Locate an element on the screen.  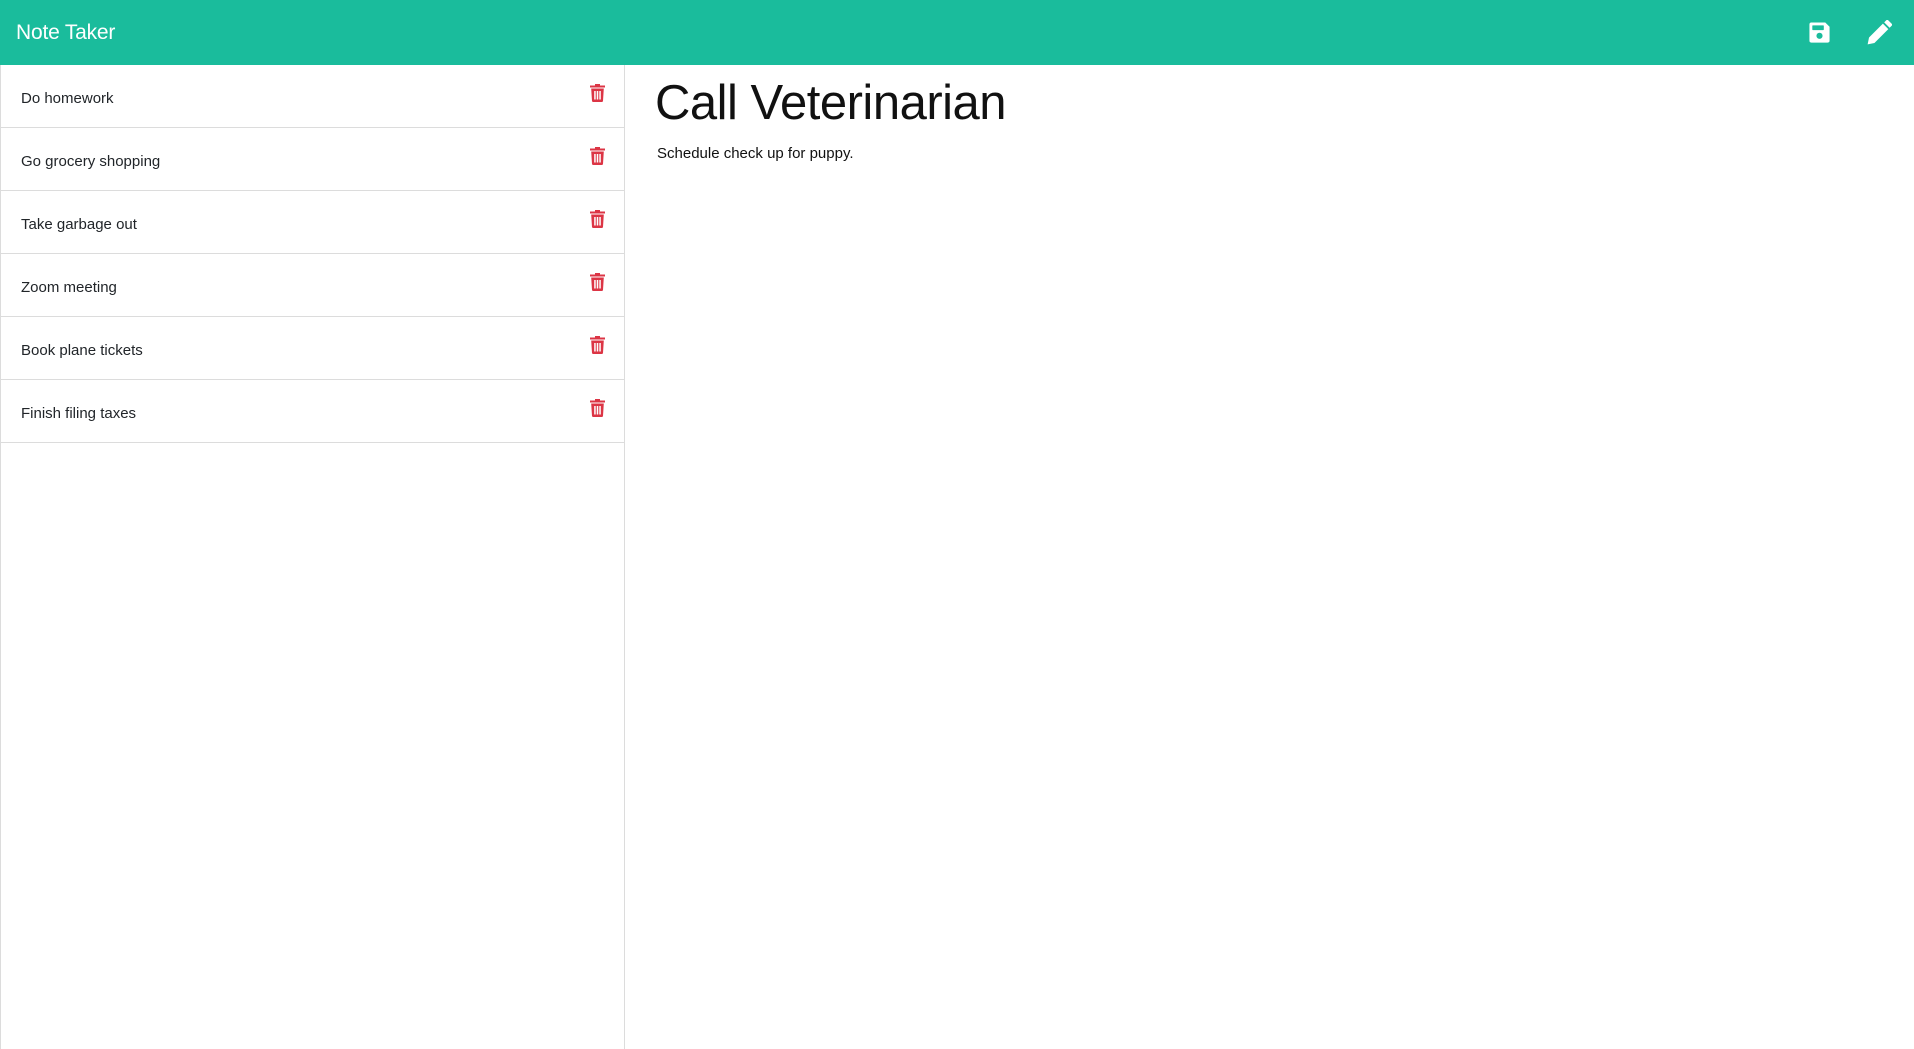
floppy-hub is located at coordinates (1819, 35).